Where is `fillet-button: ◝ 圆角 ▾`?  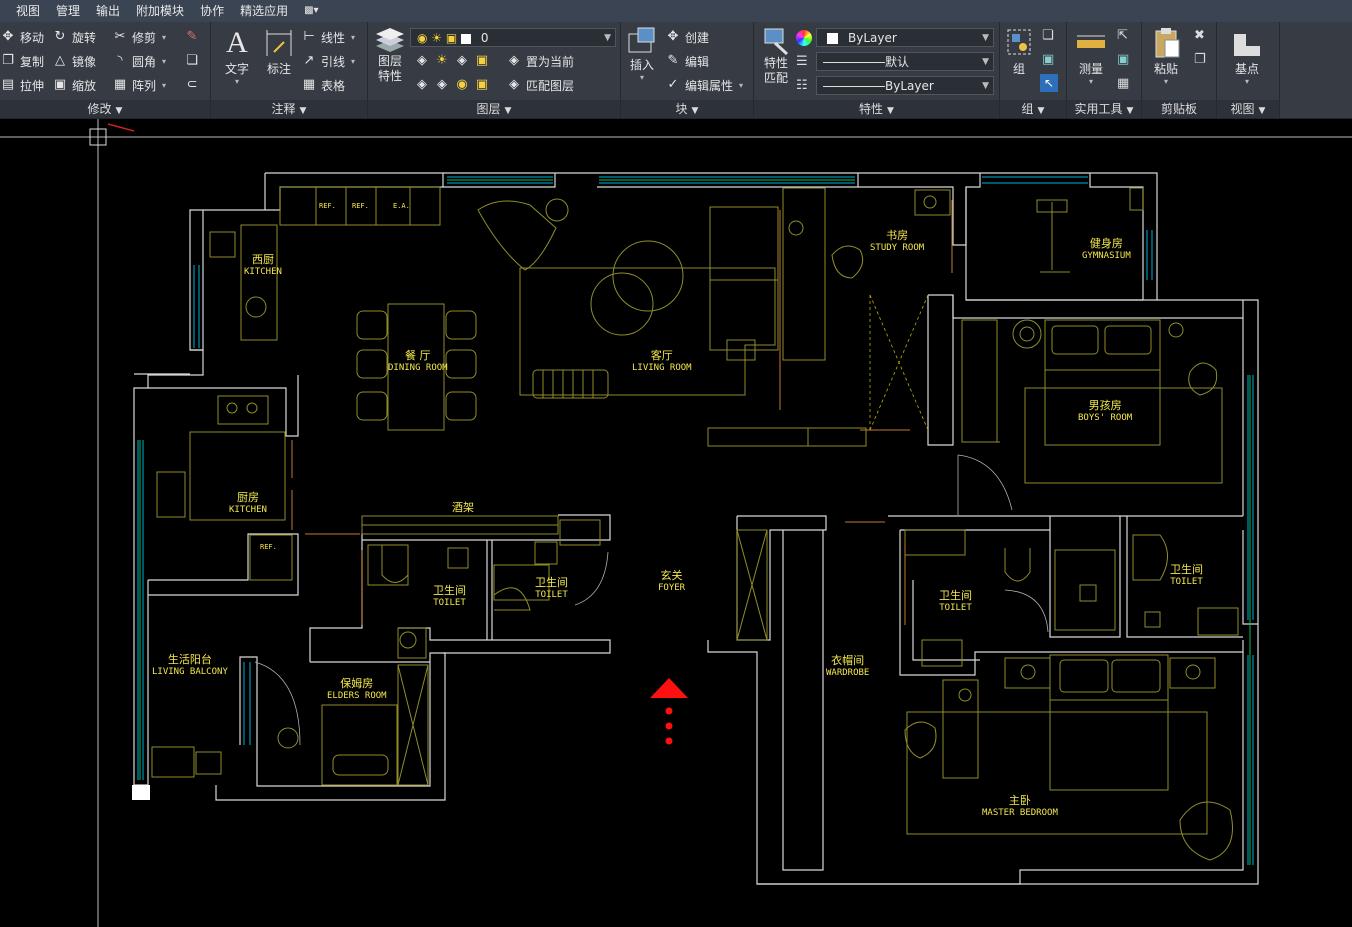 fillet-button: ◝ 圆角 ▾ is located at coordinates (139, 61).